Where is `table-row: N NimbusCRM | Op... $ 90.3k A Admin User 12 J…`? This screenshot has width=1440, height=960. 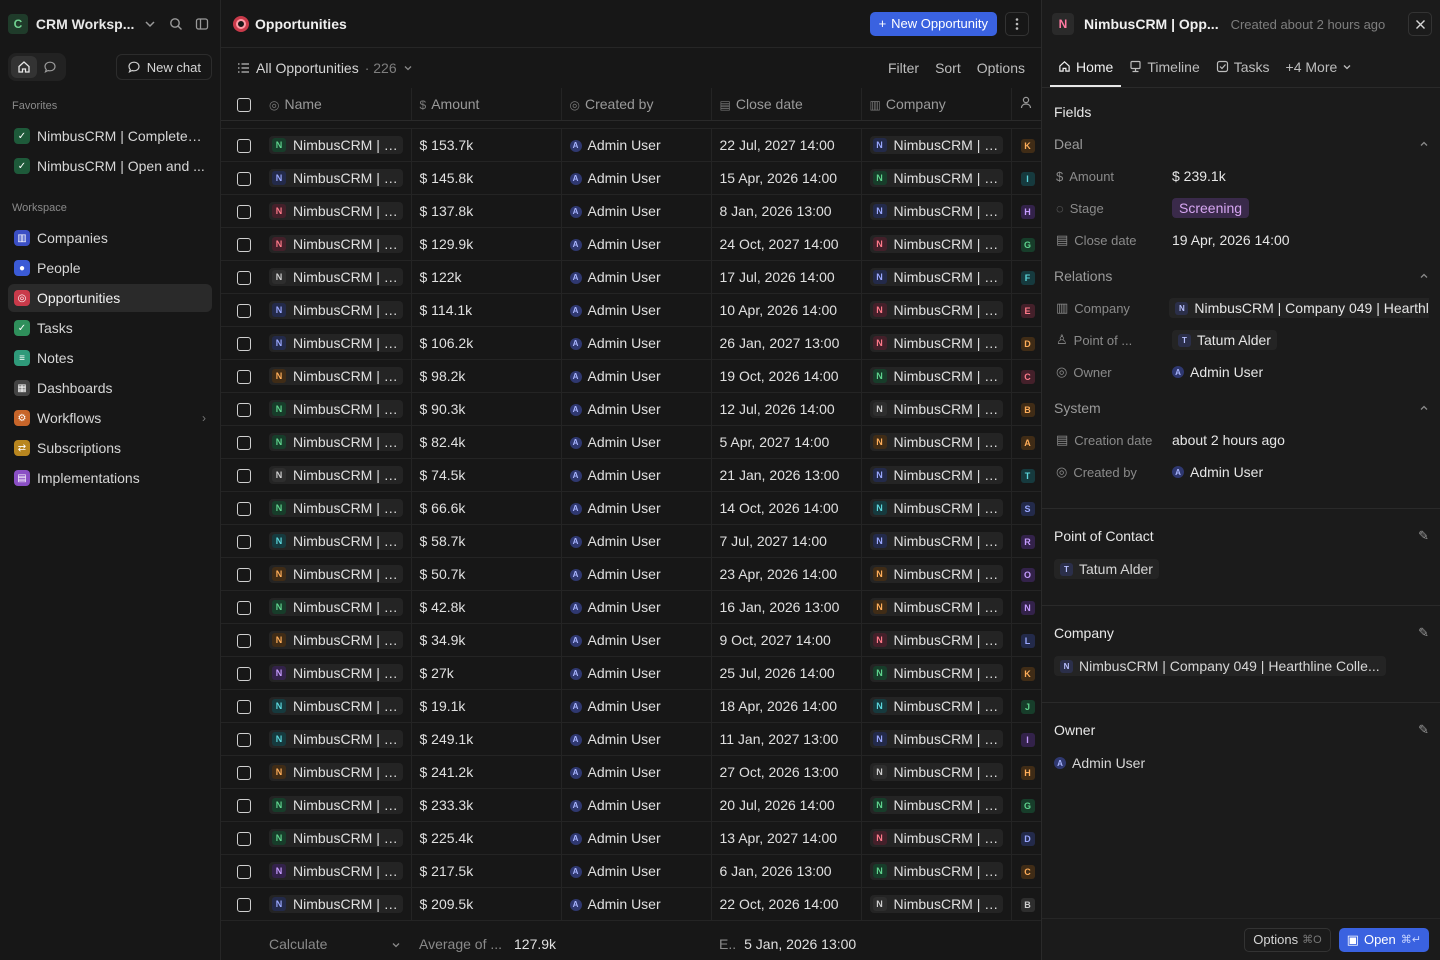
table-row: N NimbusCRM | Op... $ 90.3k A Admin User 12 J… is located at coordinates (631, 409).